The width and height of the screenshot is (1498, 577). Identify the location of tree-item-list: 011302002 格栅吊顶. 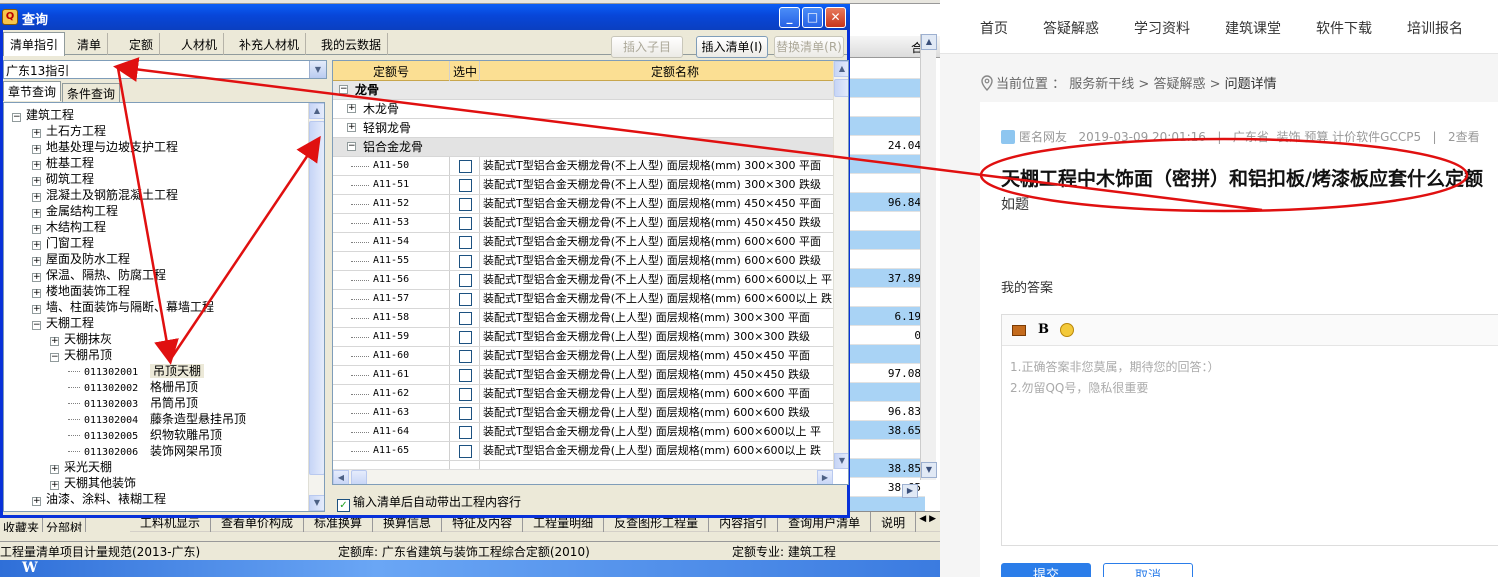
(133, 387).